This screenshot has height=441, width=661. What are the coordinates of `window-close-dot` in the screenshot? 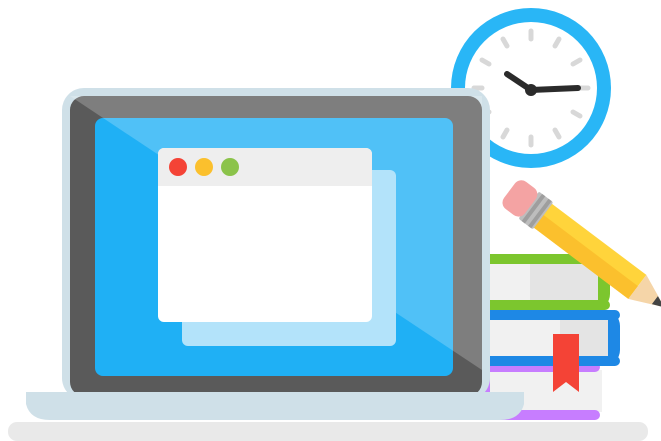 It's located at (178, 167).